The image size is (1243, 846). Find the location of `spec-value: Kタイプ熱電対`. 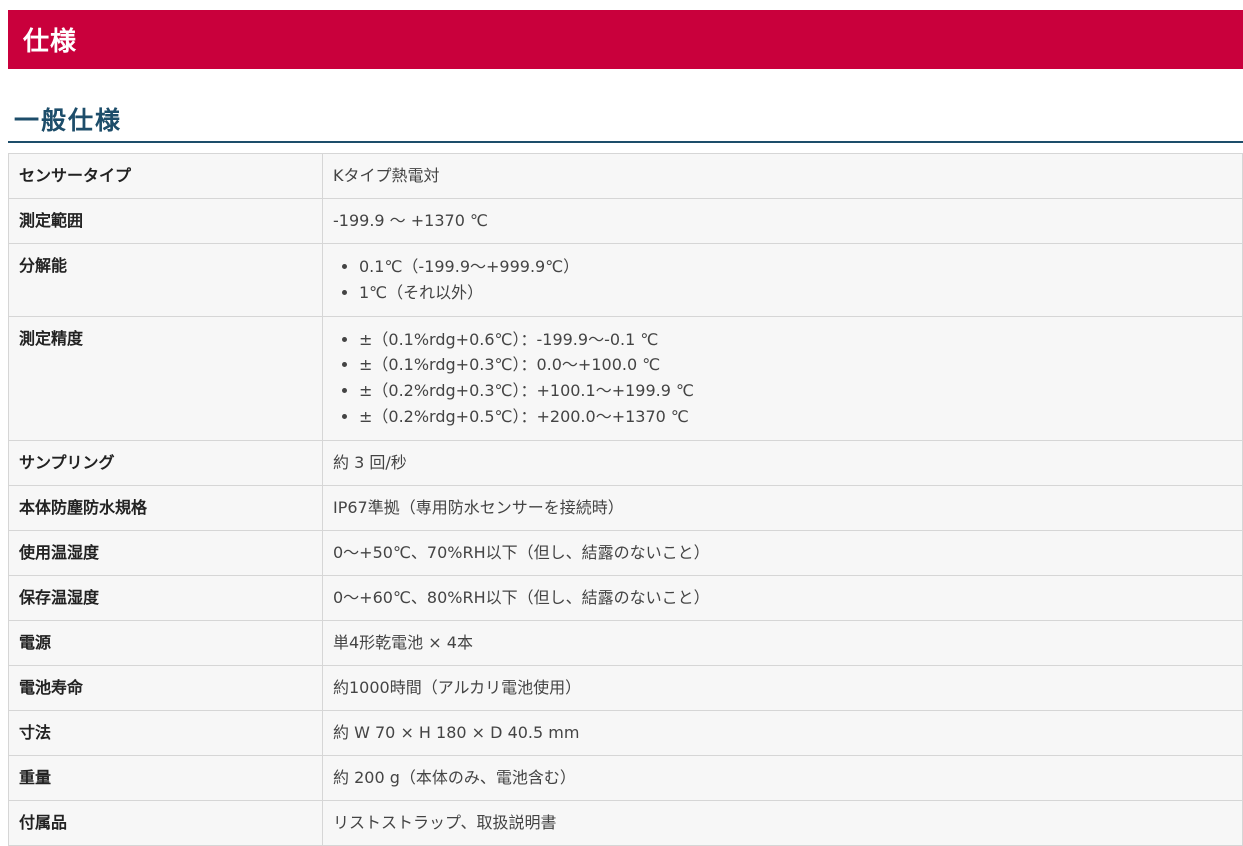

spec-value: Kタイプ熱電対 is located at coordinates (782, 176).